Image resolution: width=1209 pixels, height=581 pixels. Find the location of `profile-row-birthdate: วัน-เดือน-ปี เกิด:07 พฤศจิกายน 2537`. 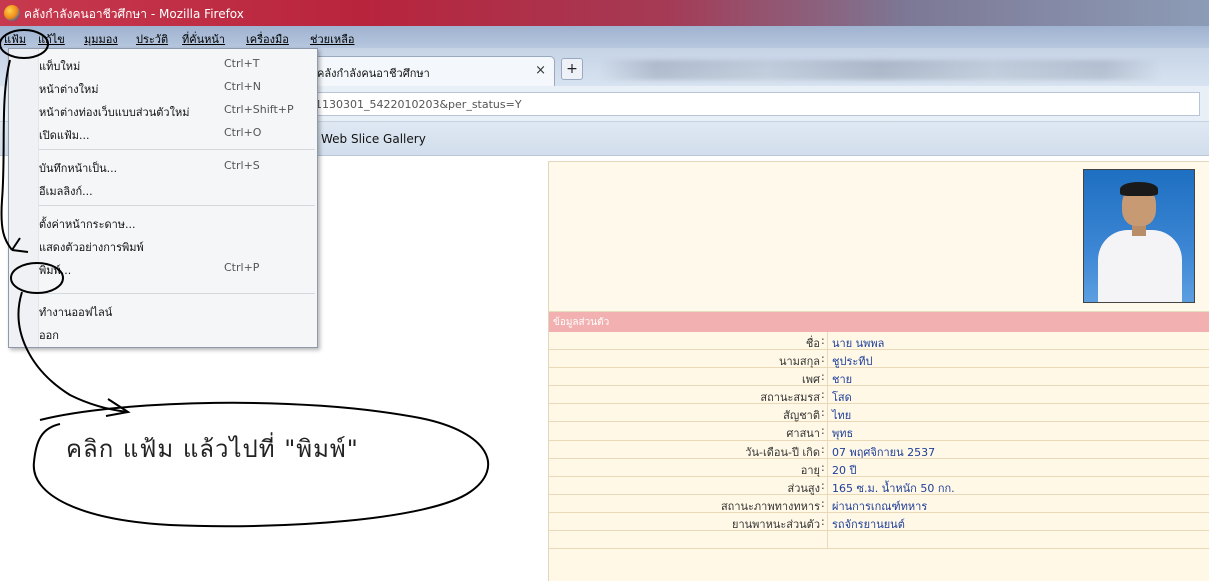

profile-row-birthdate: วัน-เดือน-ปี เกิด:07 พฤศจิกายน 2537 is located at coordinates (879, 449).